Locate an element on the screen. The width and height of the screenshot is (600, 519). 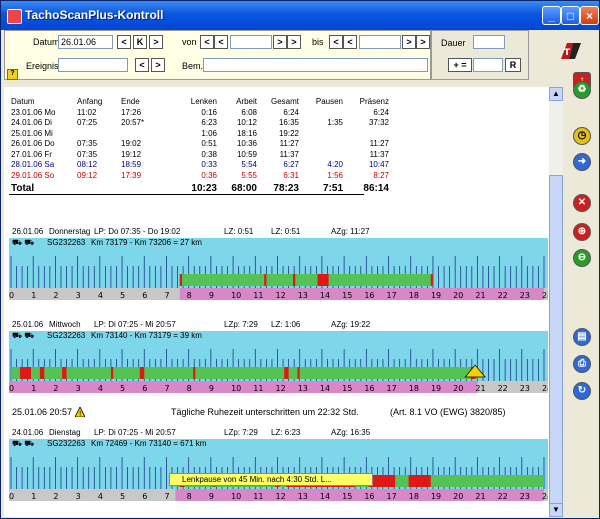
von-prev2-button: < is located at coordinates (221, 42).